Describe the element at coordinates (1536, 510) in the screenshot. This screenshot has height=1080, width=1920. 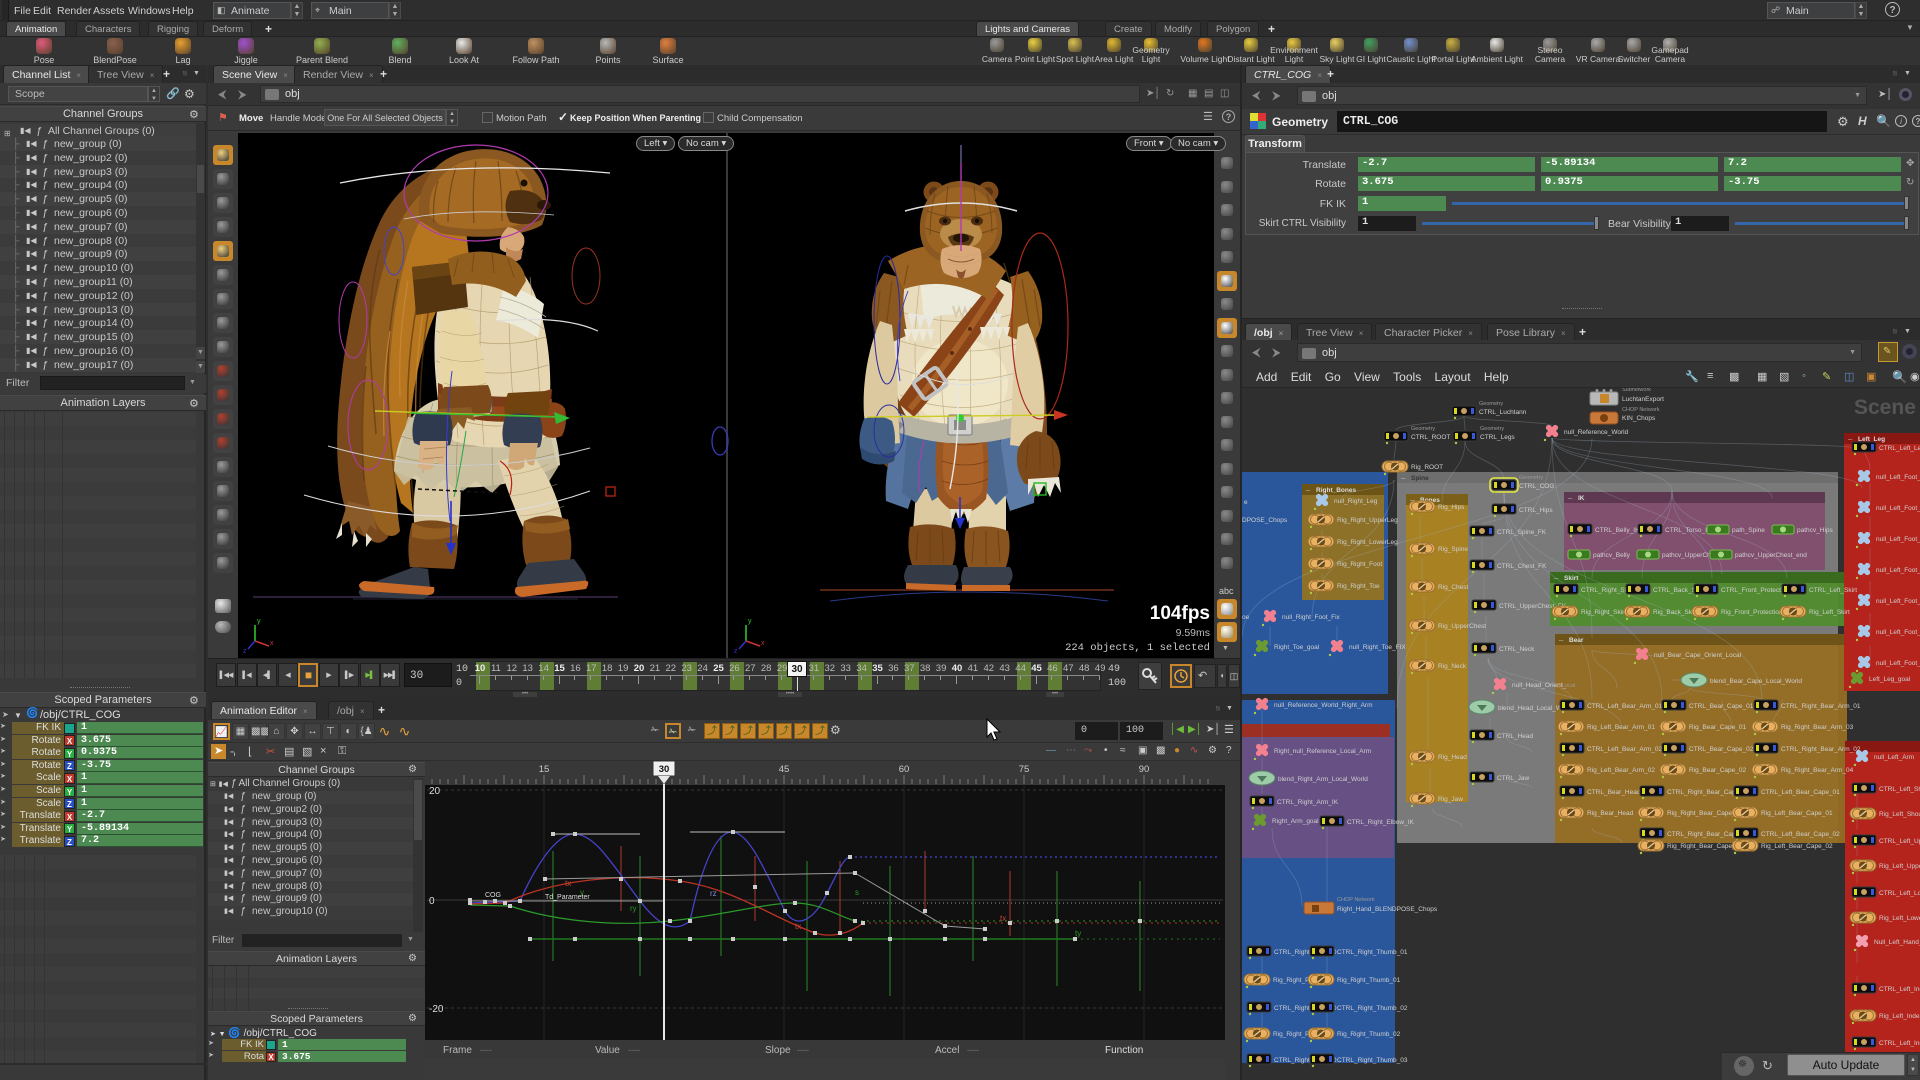
I see `svg-text: CTRL_Hips` at that location.